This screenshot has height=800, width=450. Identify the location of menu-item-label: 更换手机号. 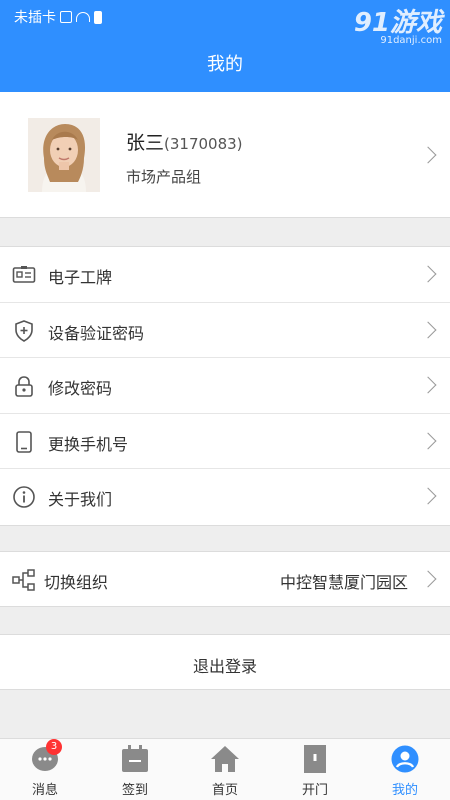
(88, 444).